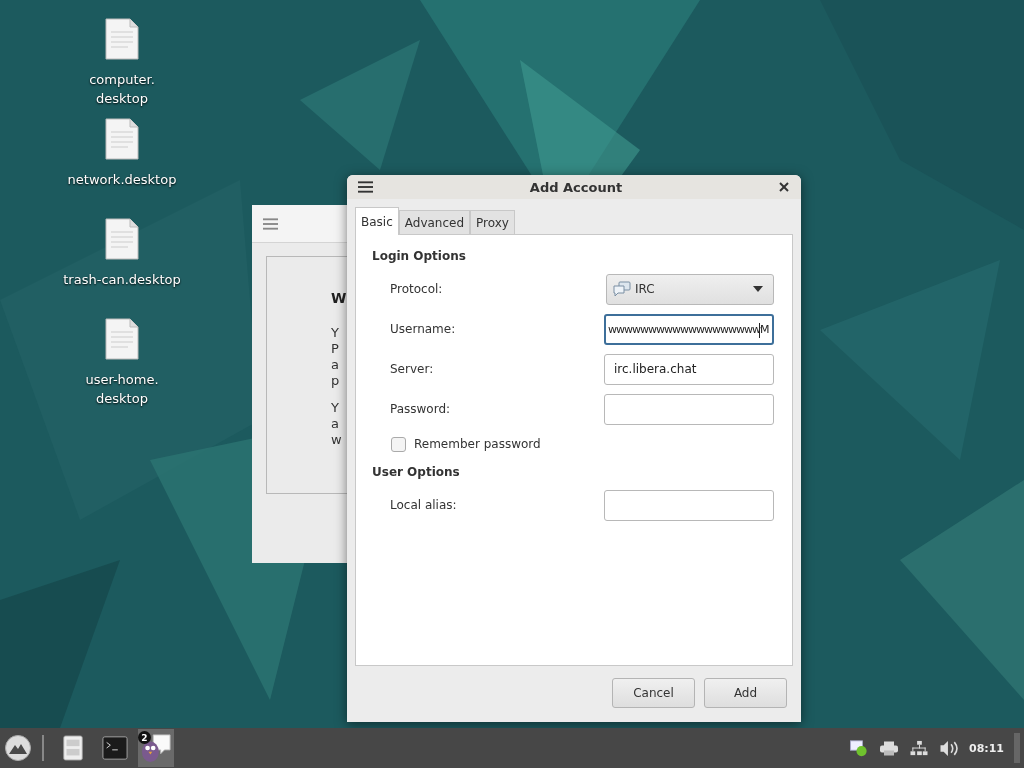 The height and width of the screenshot is (768, 1024). Describe the element at coordinates (424, 505) in the screenshot. I see `field-label: Local alias:` at that location.